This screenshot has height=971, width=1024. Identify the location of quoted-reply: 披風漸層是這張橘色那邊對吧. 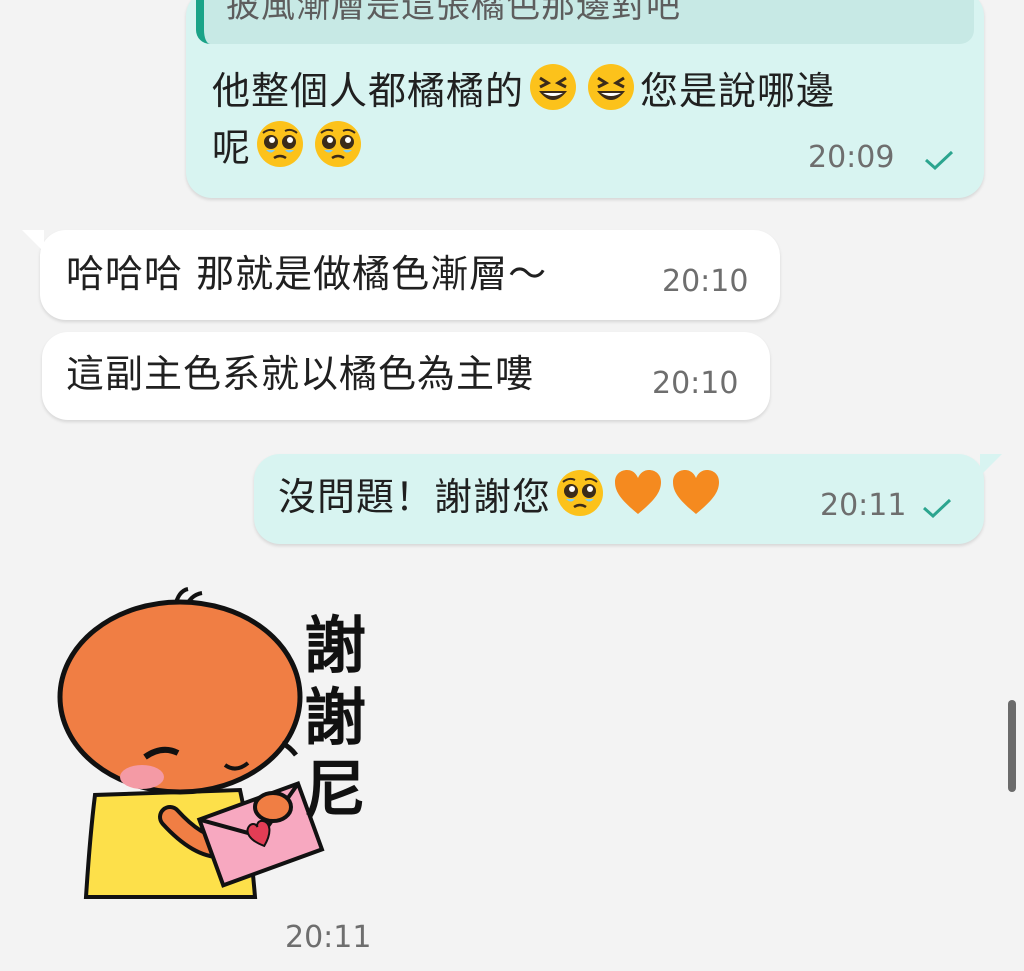
(585, 22).